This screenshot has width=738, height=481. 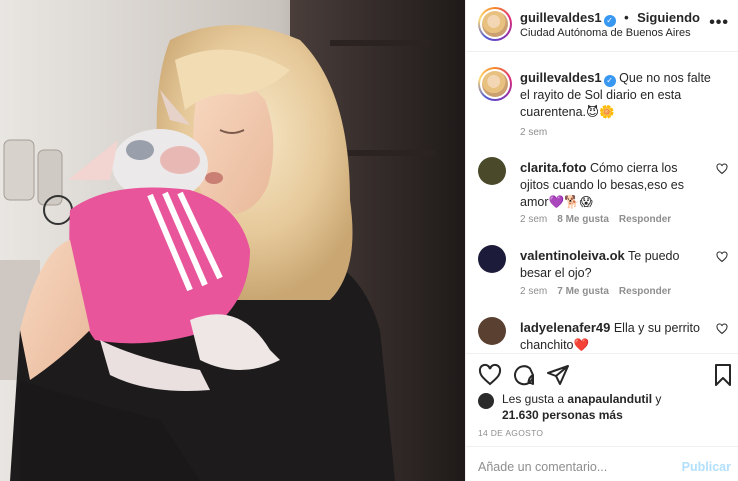 I want to click on location-link: Ciudad Autónoma de Buenos Aires, so click(x=605, y=33).